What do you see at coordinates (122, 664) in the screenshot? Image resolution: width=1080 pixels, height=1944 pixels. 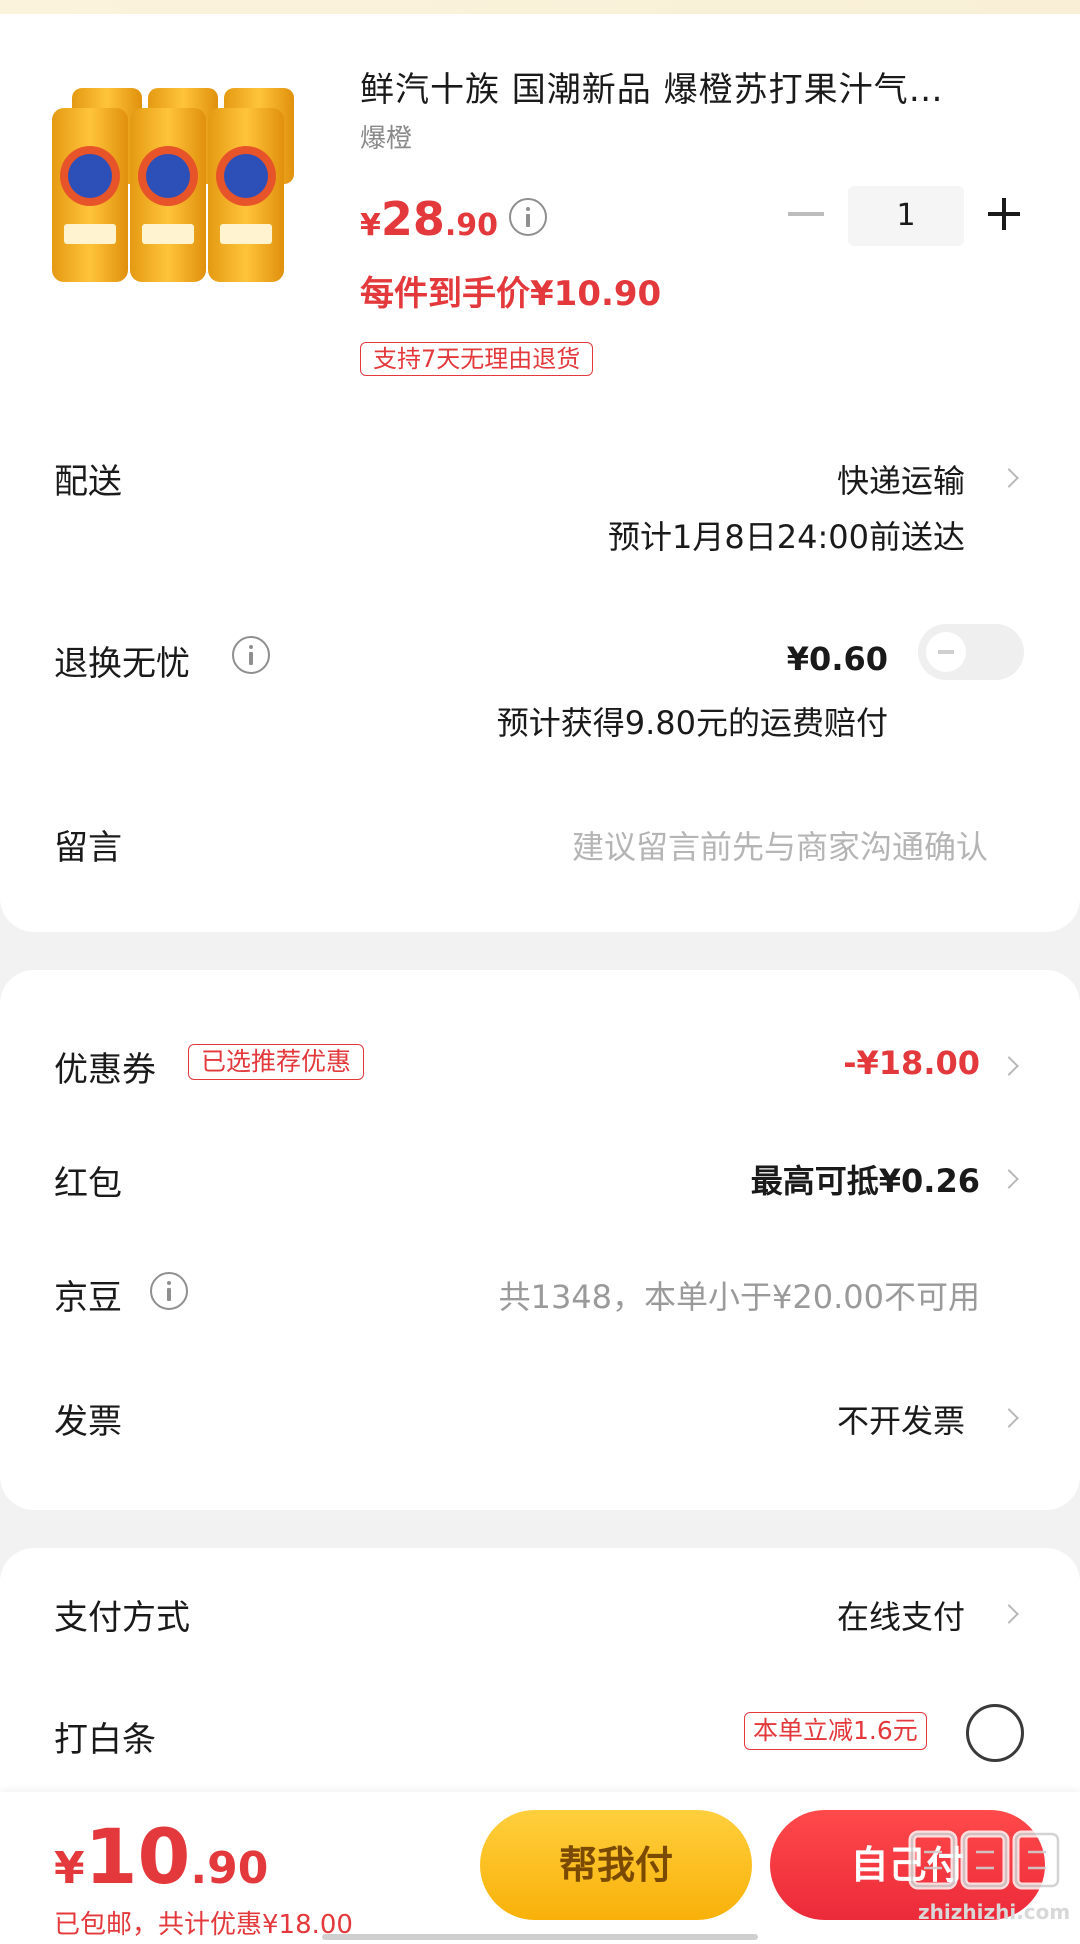 I see `return-insurance-label: 退换无忧` at bounding box center [122, 664].